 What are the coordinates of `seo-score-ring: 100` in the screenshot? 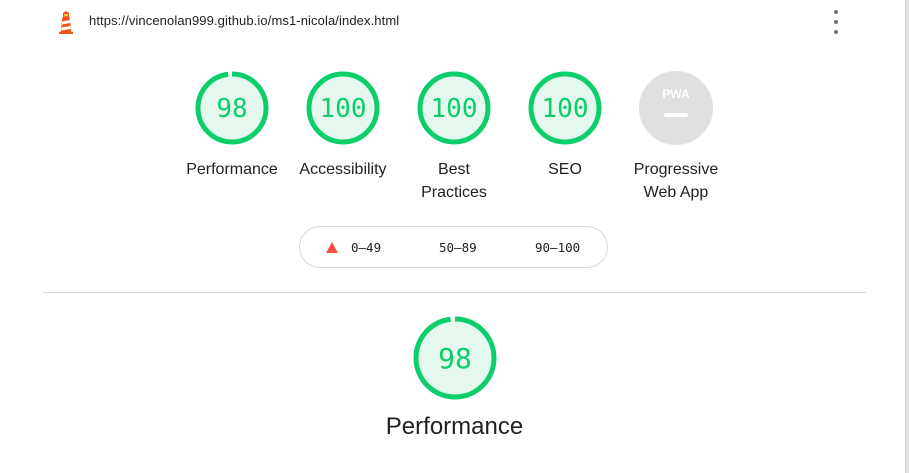 It's located at (565, 108).